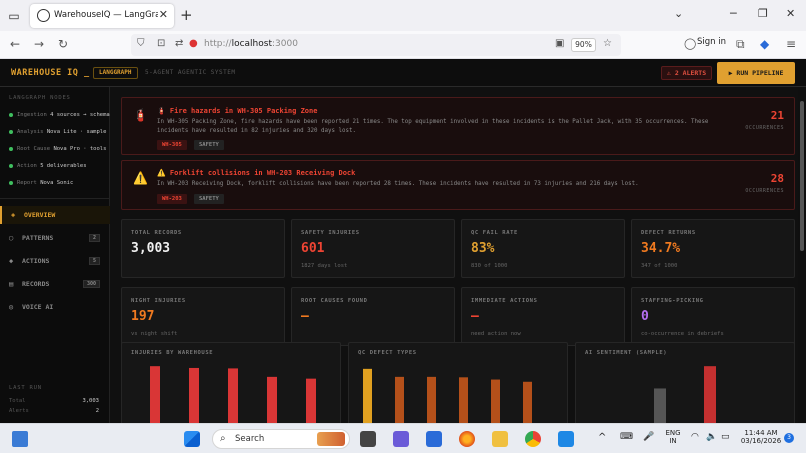 This screenshot has height=453, width=806. I want to click on stat-card-night-injuries: NIGHT INJURIES 197 vs night shift, so click(203, 316).